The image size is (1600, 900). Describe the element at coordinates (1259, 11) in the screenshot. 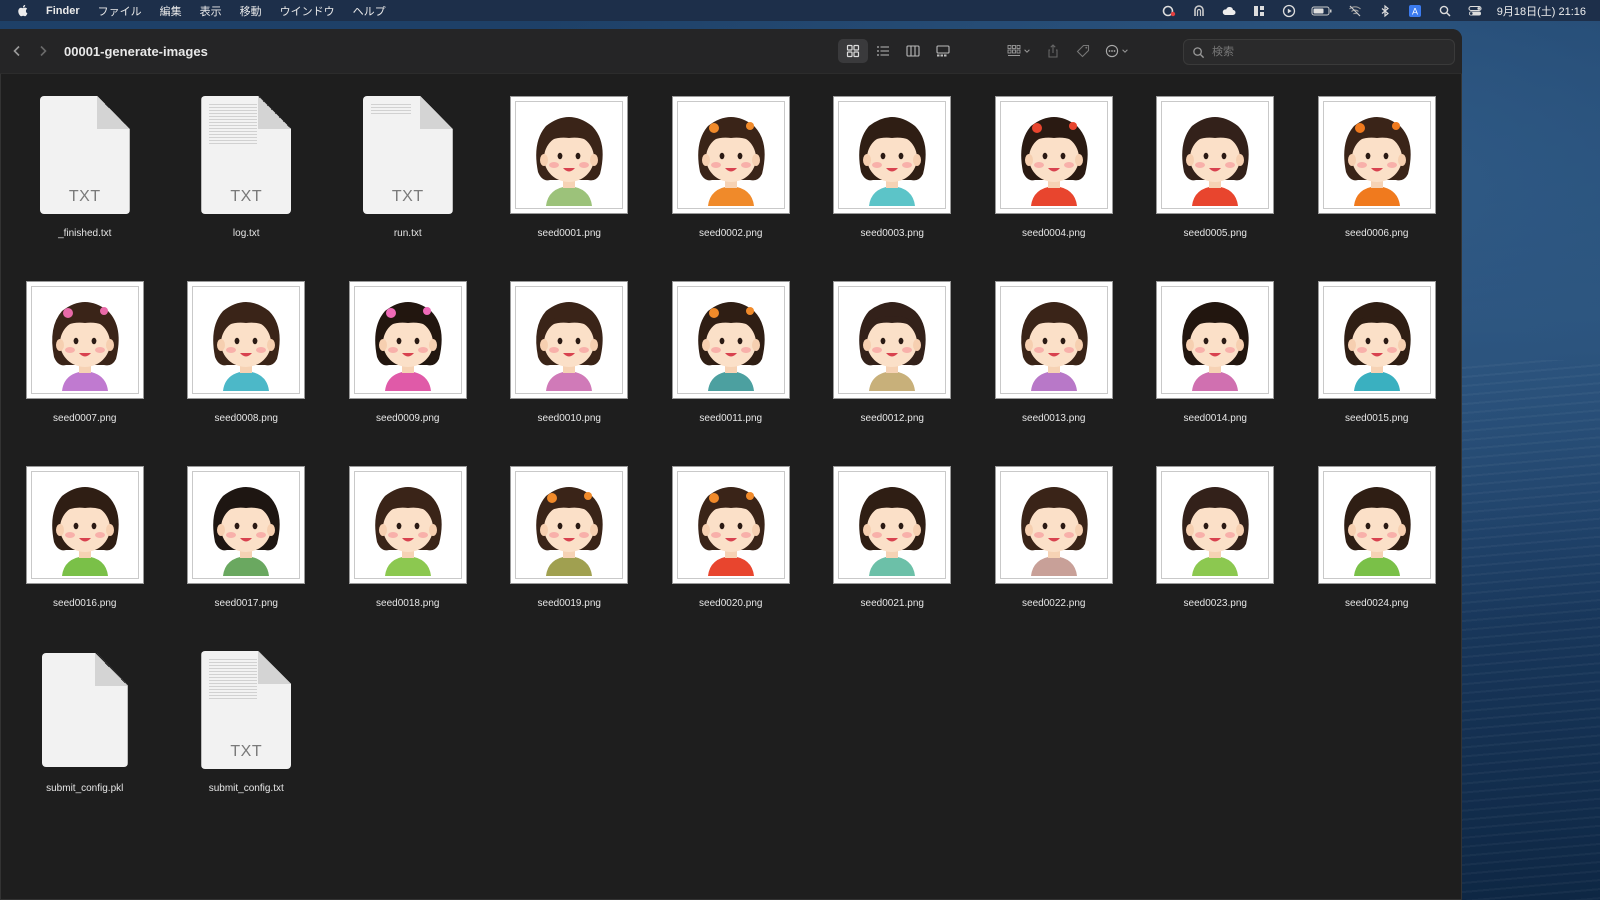

I see `grid-app-icon` at that location.